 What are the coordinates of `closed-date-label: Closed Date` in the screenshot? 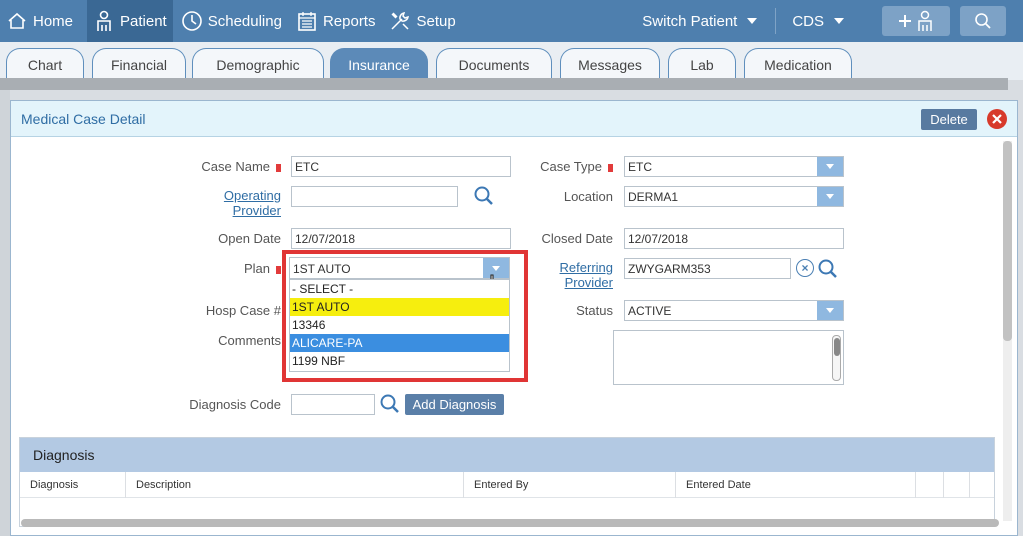 It's located at (577, 238).